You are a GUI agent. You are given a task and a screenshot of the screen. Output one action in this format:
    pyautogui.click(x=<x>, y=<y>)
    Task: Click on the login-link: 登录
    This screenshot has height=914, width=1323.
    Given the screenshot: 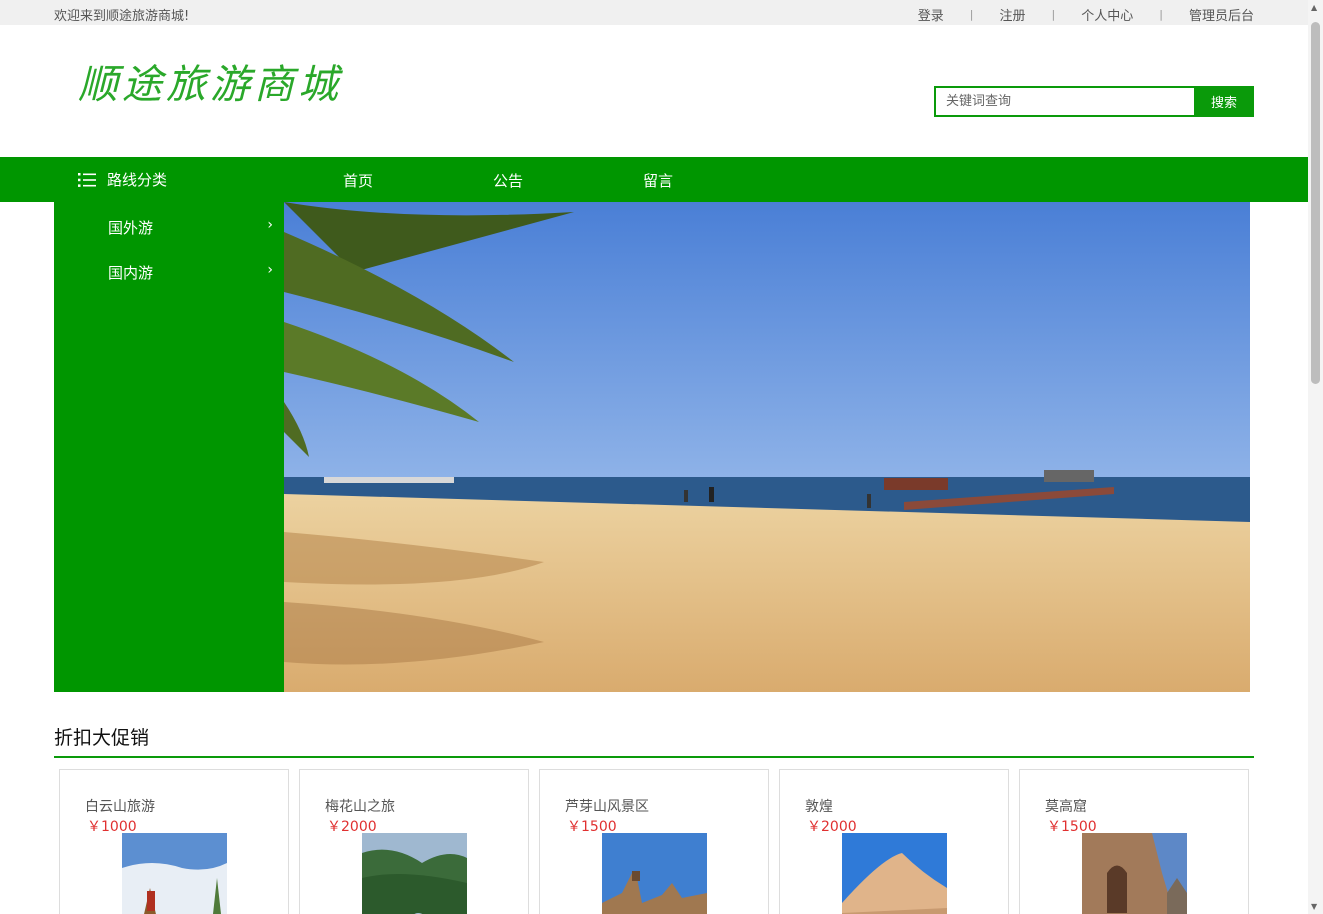 What is the action you would take?
    pyautogui.click(x=931, y=14)
    